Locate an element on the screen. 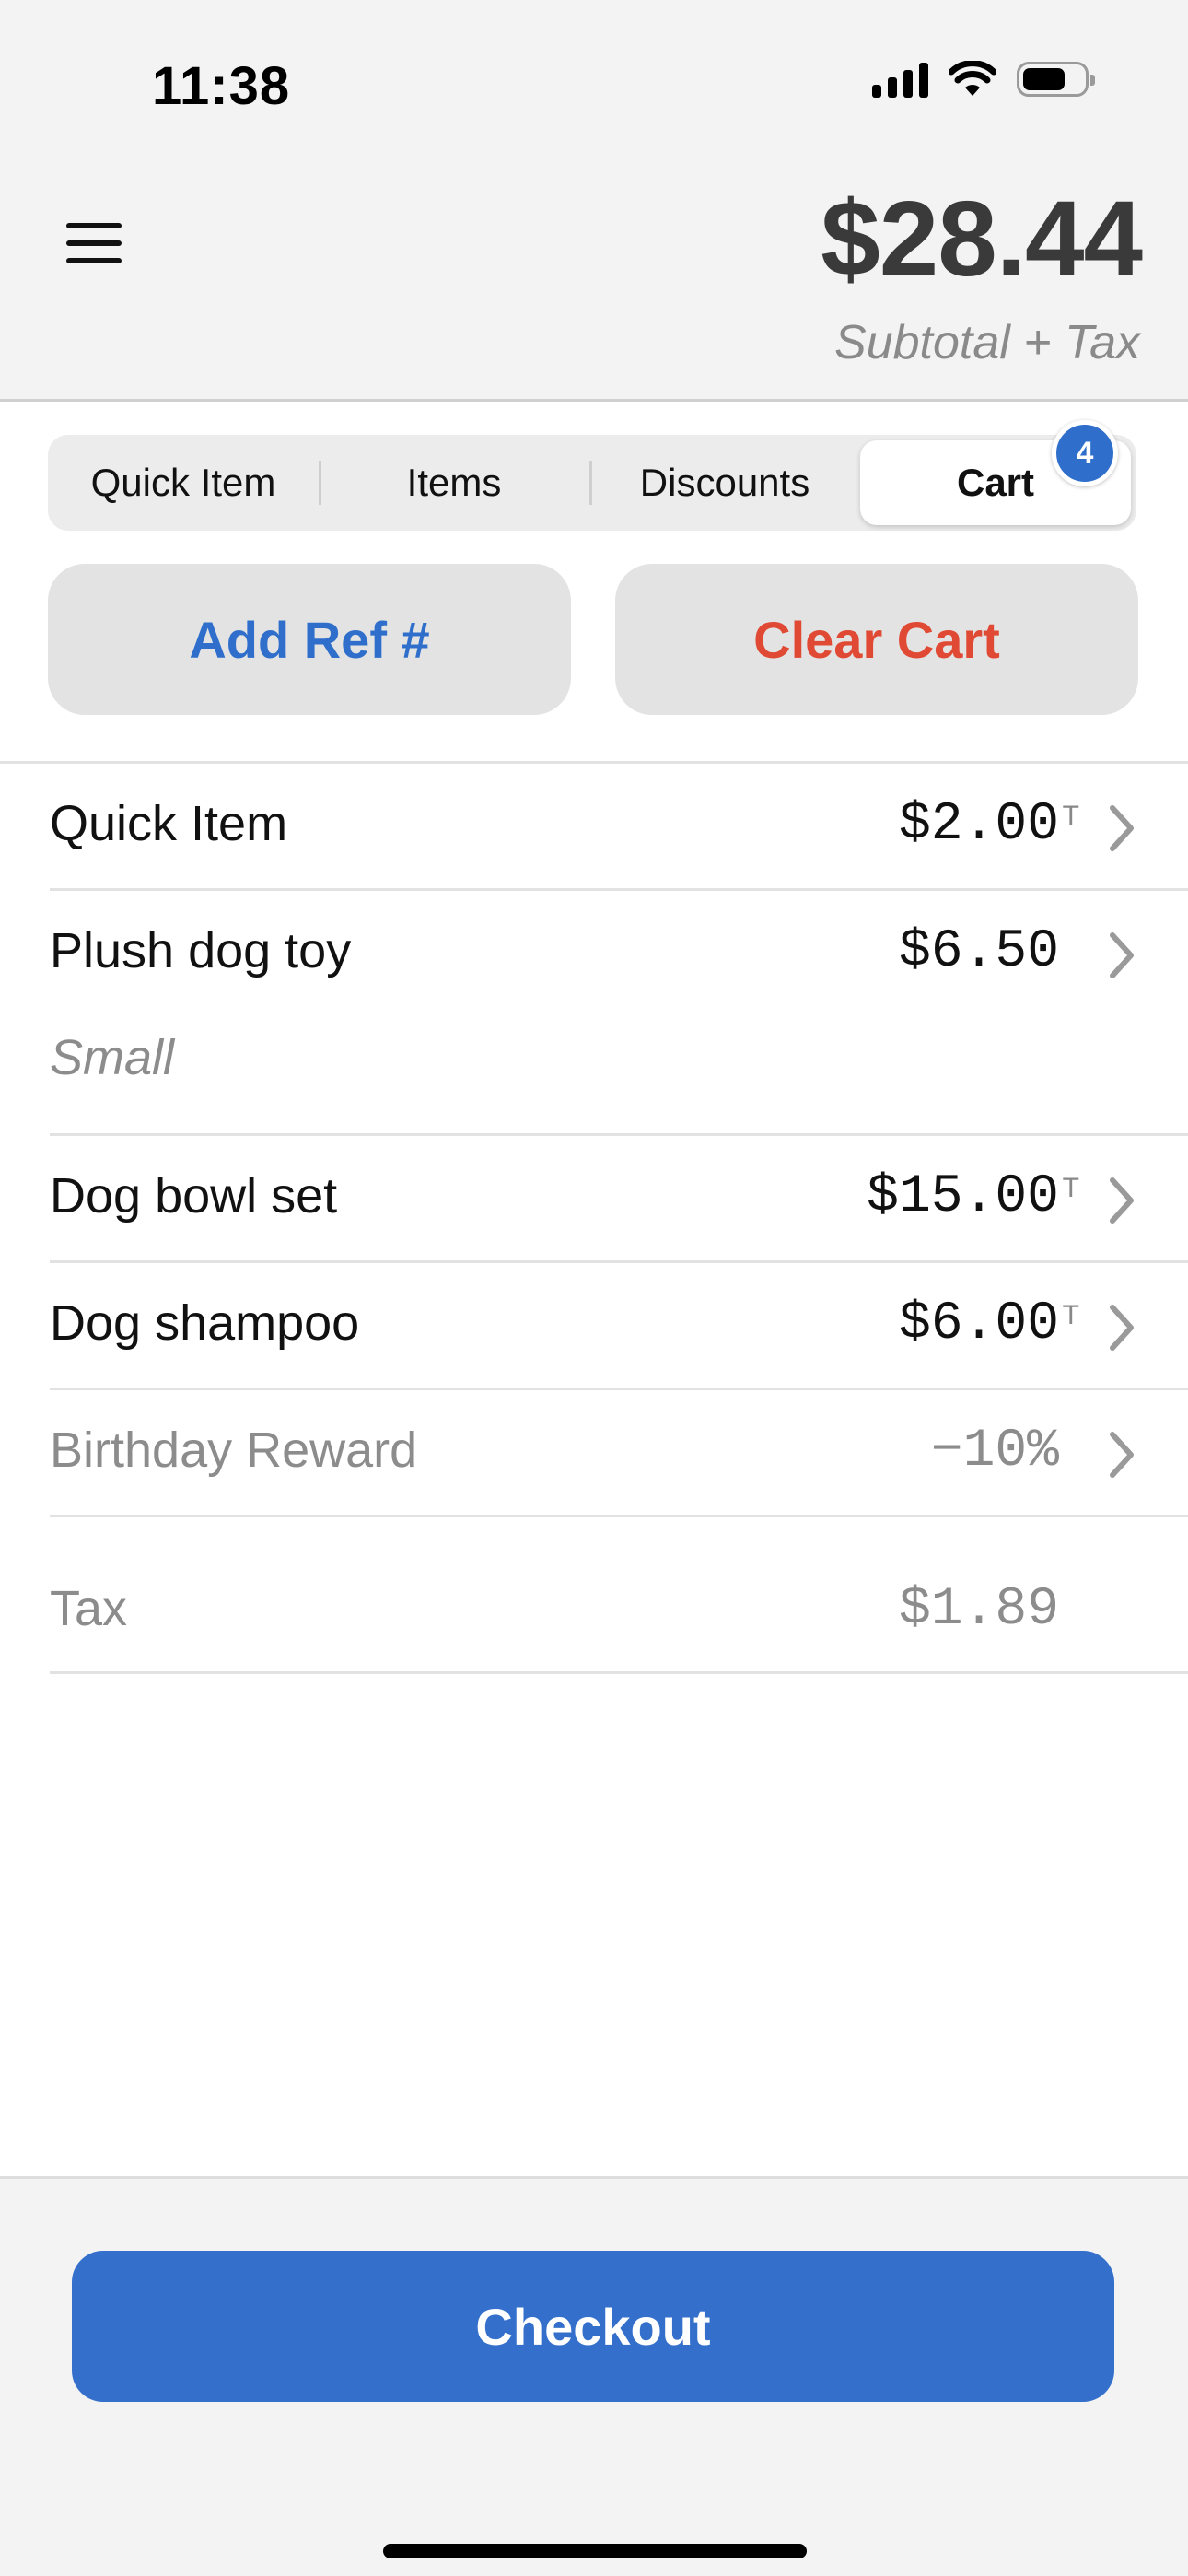 The height and width of the screenshot is (2576, 1188). item-name: Plush dog toy is located at coordinates (201, 950).